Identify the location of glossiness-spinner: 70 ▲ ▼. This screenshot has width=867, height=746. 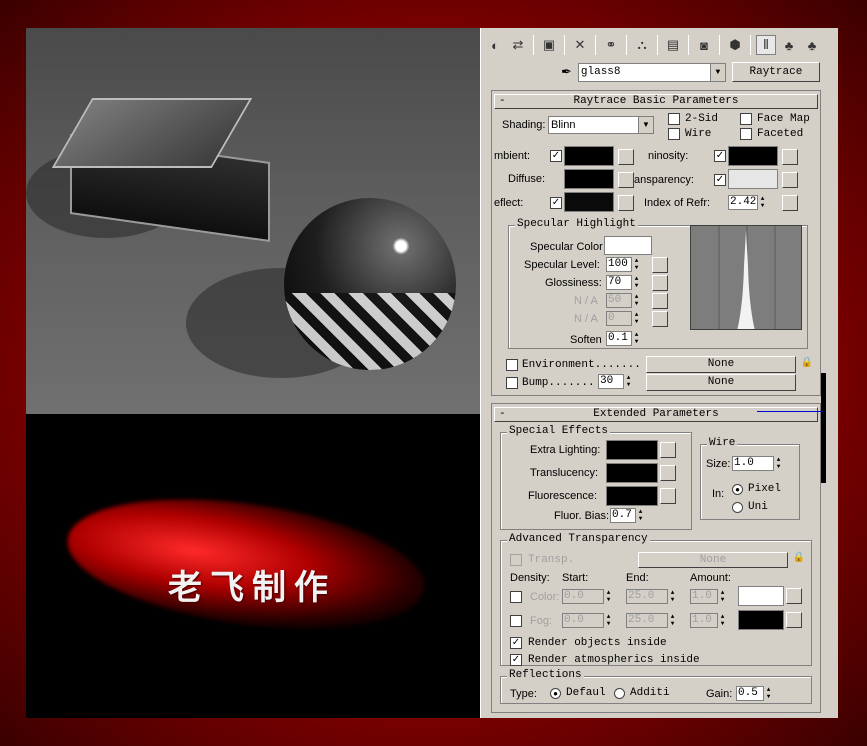
(622, 282).